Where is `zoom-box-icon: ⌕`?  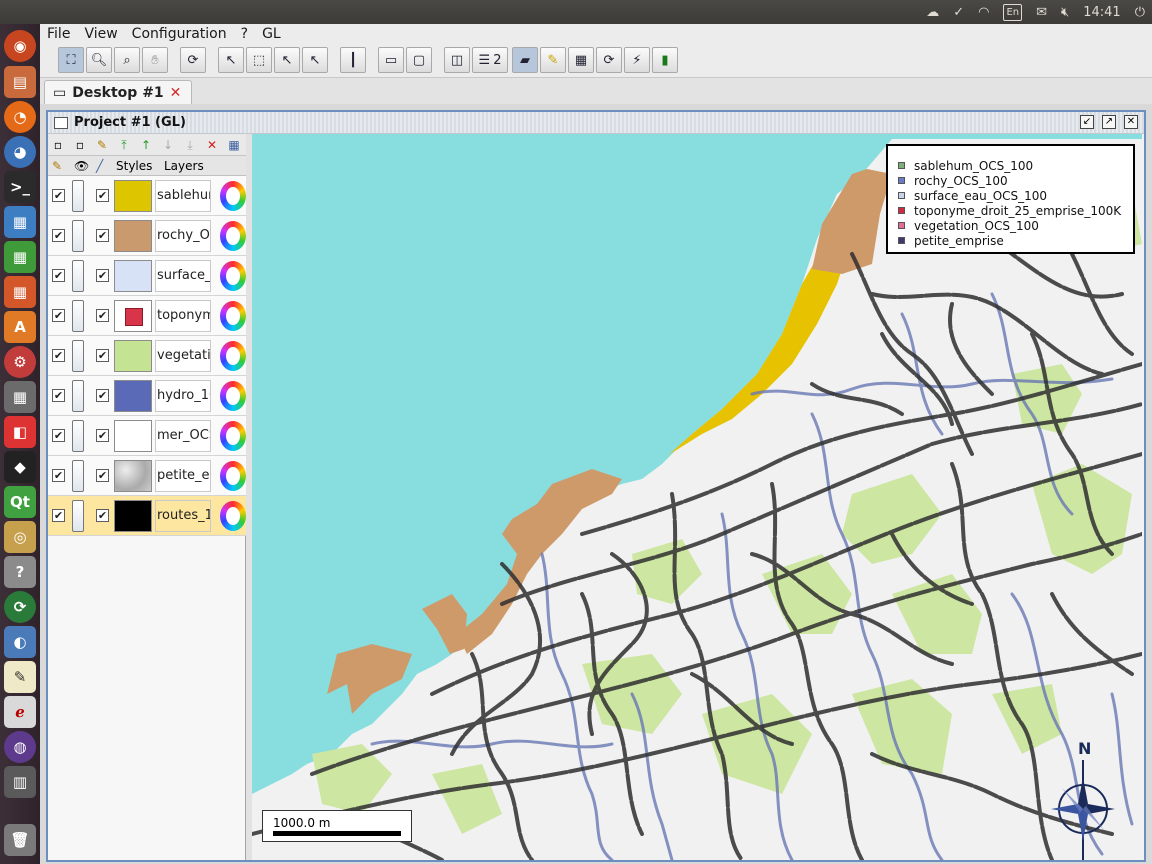
zoom-box-icon: ⌕ is located at coordinates (127, 60).